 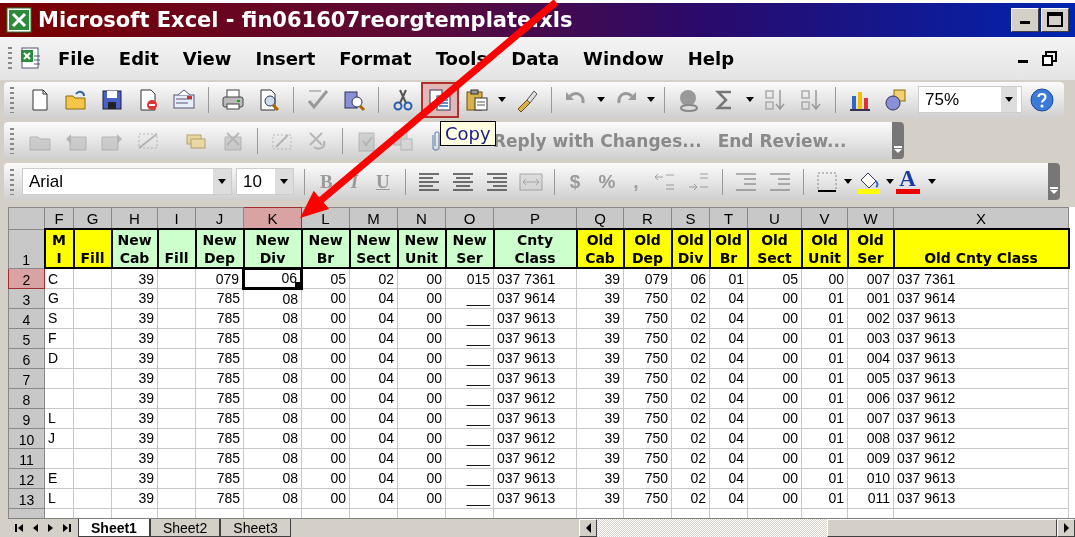 What do you see at coordinates (535, 218) in the screenshot?
I see `column-header: P` at bounding box center [535, 218].